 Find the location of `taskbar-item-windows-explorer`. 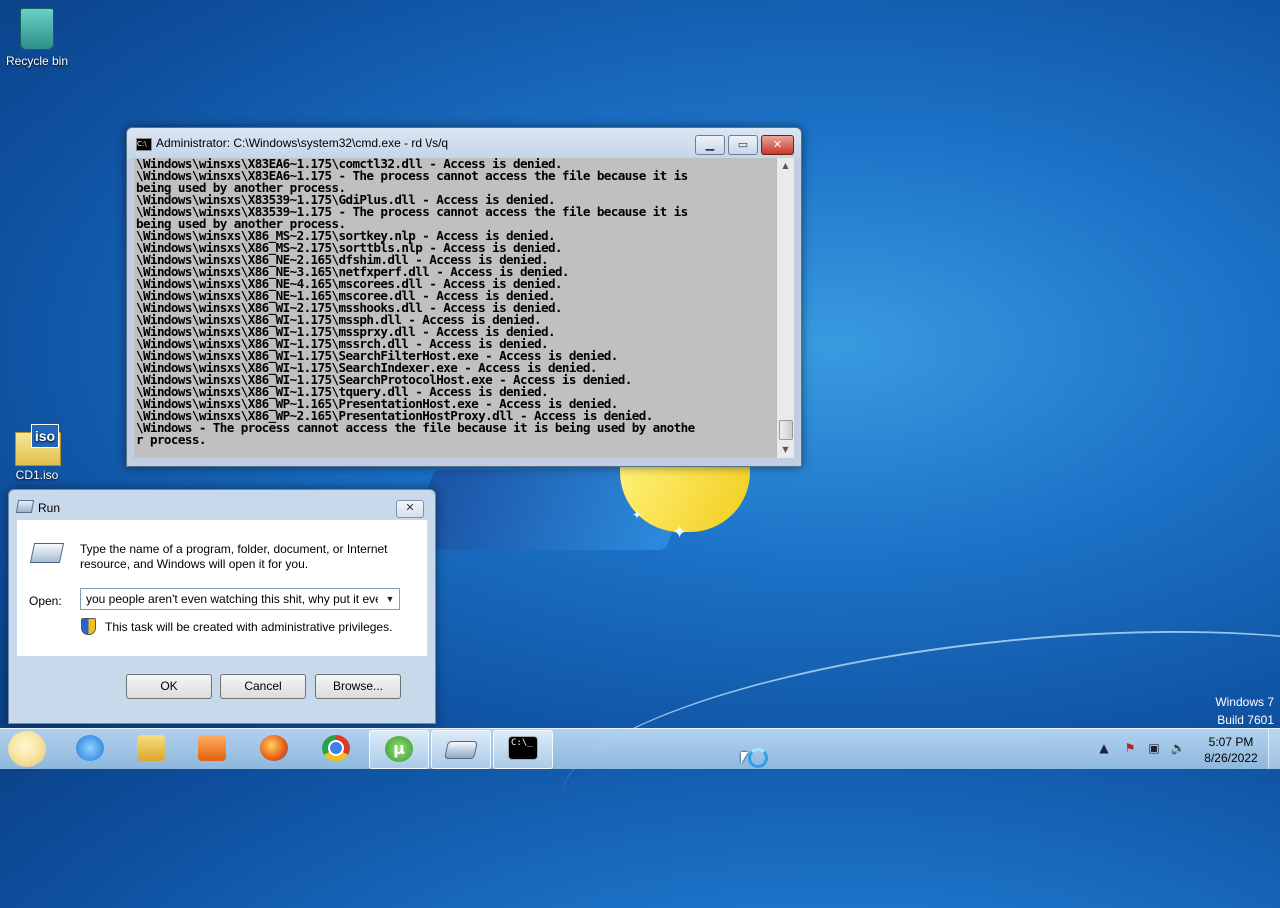

taskbar-item-windows-explorer is located at coordinates (151, 748).